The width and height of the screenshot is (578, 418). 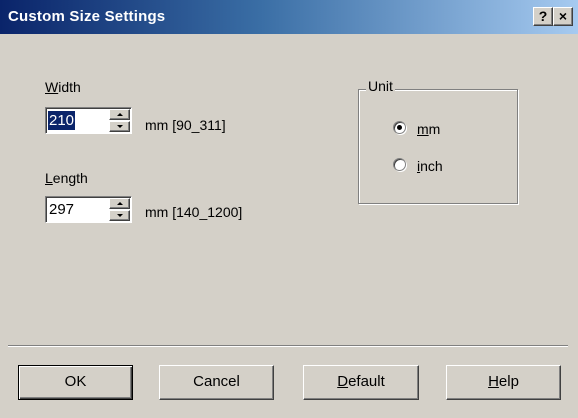 I want to click on help-title-button: ?, so click(x=543, y=16).